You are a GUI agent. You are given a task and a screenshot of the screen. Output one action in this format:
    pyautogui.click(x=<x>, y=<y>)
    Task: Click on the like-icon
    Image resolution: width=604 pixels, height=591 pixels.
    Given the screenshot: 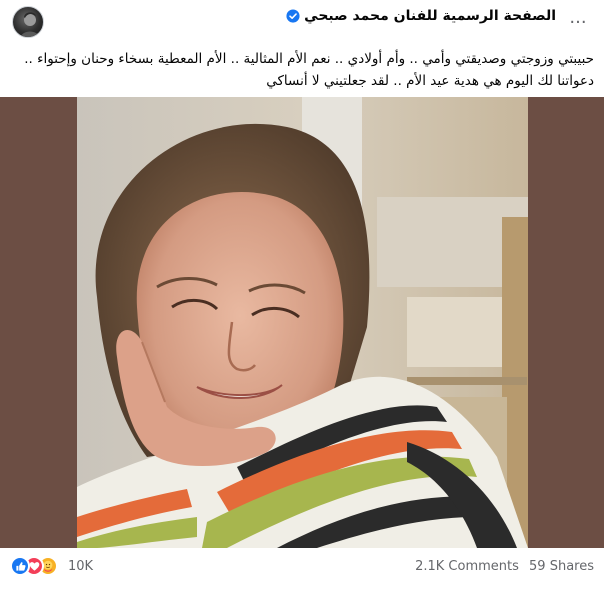 What is the action you would take?
    pyautogui.click(x=20, y=566)
    